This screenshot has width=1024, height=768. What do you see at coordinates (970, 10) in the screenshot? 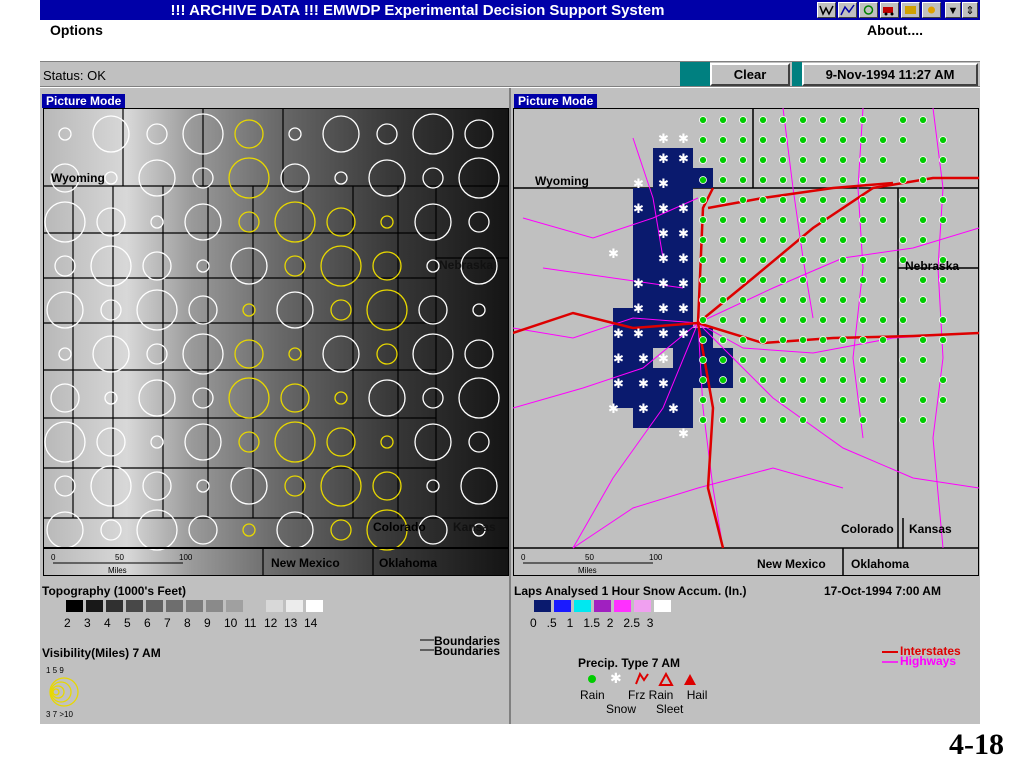
I see `resize-button: ⇕` at bounding box center [970, 10].